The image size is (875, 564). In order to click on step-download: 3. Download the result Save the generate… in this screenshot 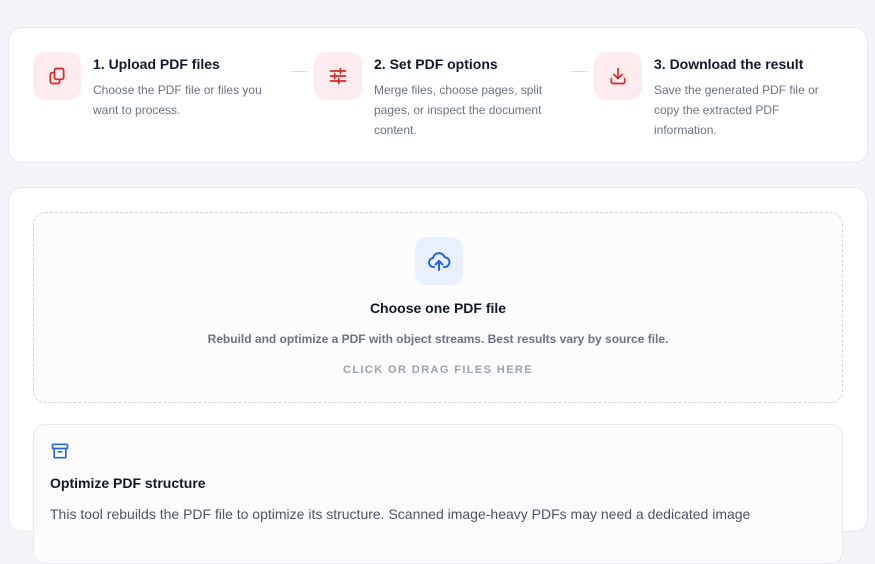, I will do `click(724, 102)`.